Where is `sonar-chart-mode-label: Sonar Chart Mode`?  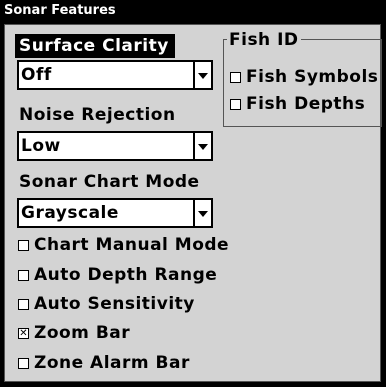 sonar-chart-mode-label: Sonar Chart Mode is located at coordinates (109, 182).